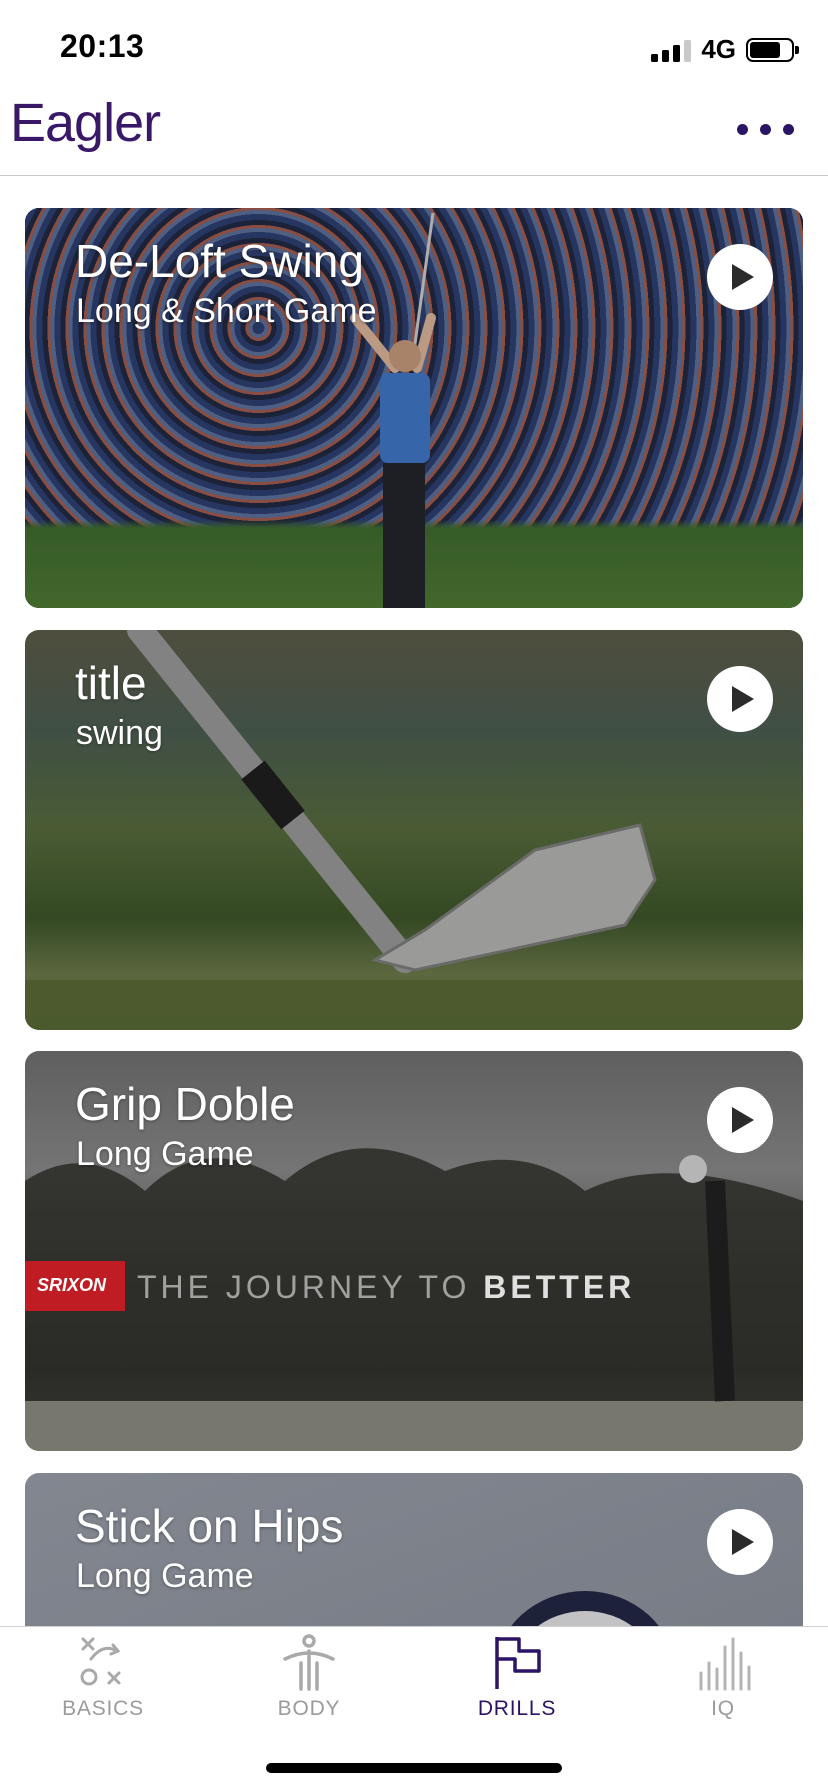  I want to click on drill-title: Stick on Hips, so click(209, 1526).